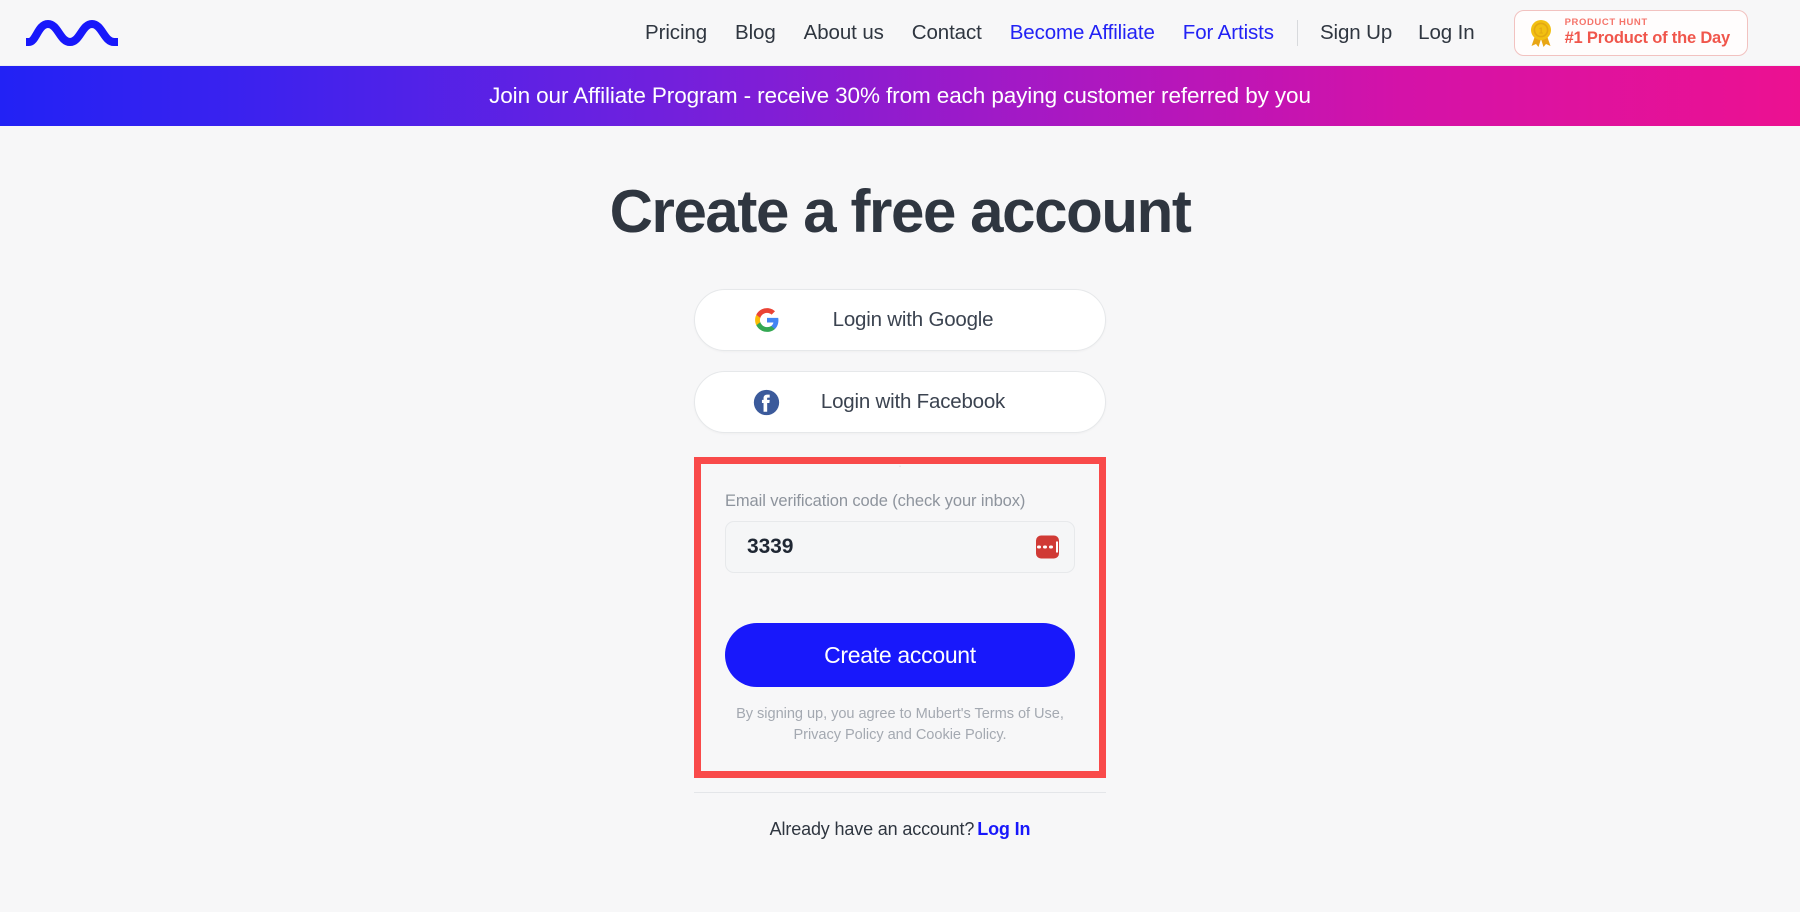 The image size is (1800, 912). What do you see at coordinates (1047, 547) in the screenshot?
I see `lastpass-autofill-icon` at bounding box center [1047, 547].